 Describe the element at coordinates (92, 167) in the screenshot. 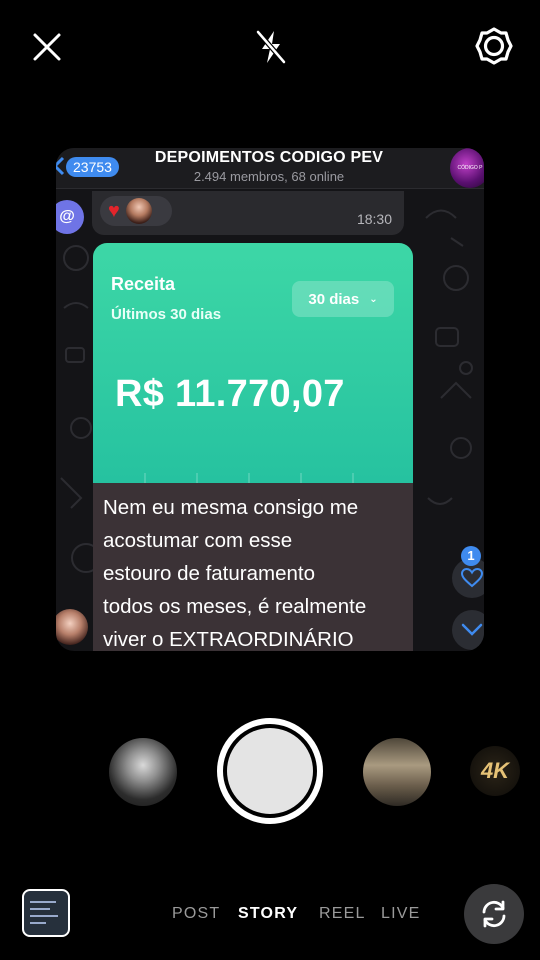

I see `unread-count-badge: 23753` at that location.